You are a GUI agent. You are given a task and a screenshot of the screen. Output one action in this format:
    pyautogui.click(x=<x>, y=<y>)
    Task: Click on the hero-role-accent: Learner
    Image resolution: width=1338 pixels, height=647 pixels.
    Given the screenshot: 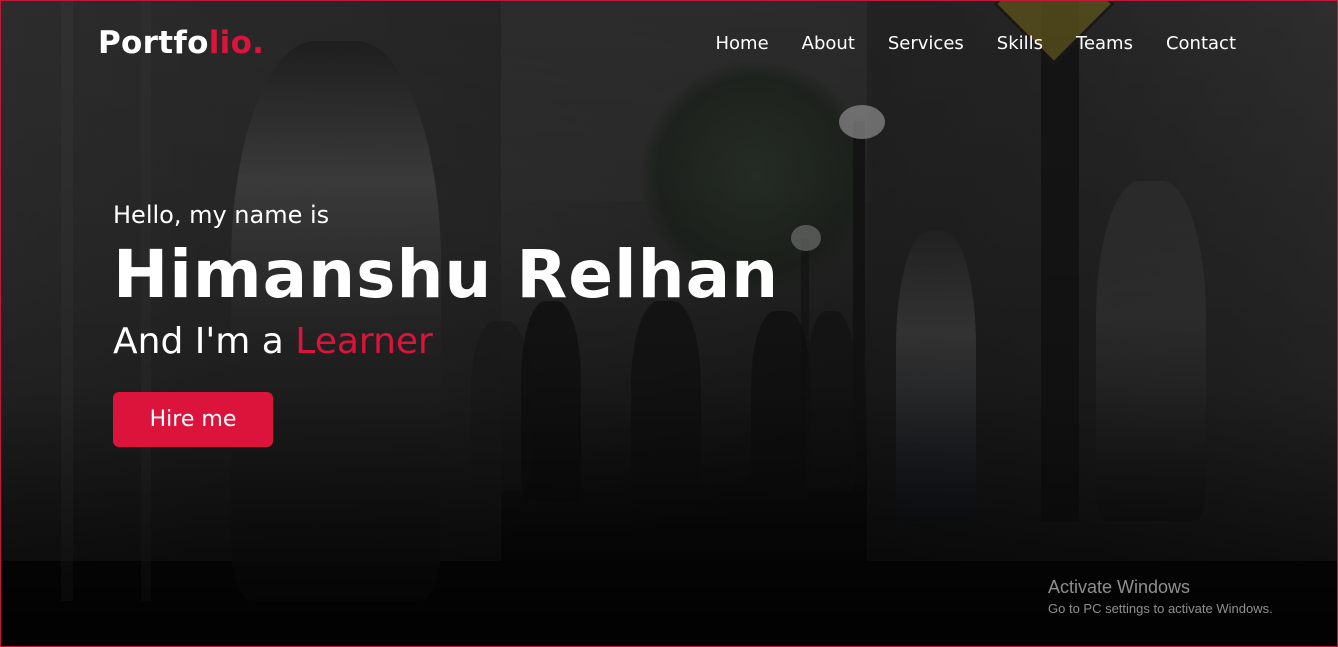 What is the action you would take?
    pyautogui.click(x=364, y=341)
    